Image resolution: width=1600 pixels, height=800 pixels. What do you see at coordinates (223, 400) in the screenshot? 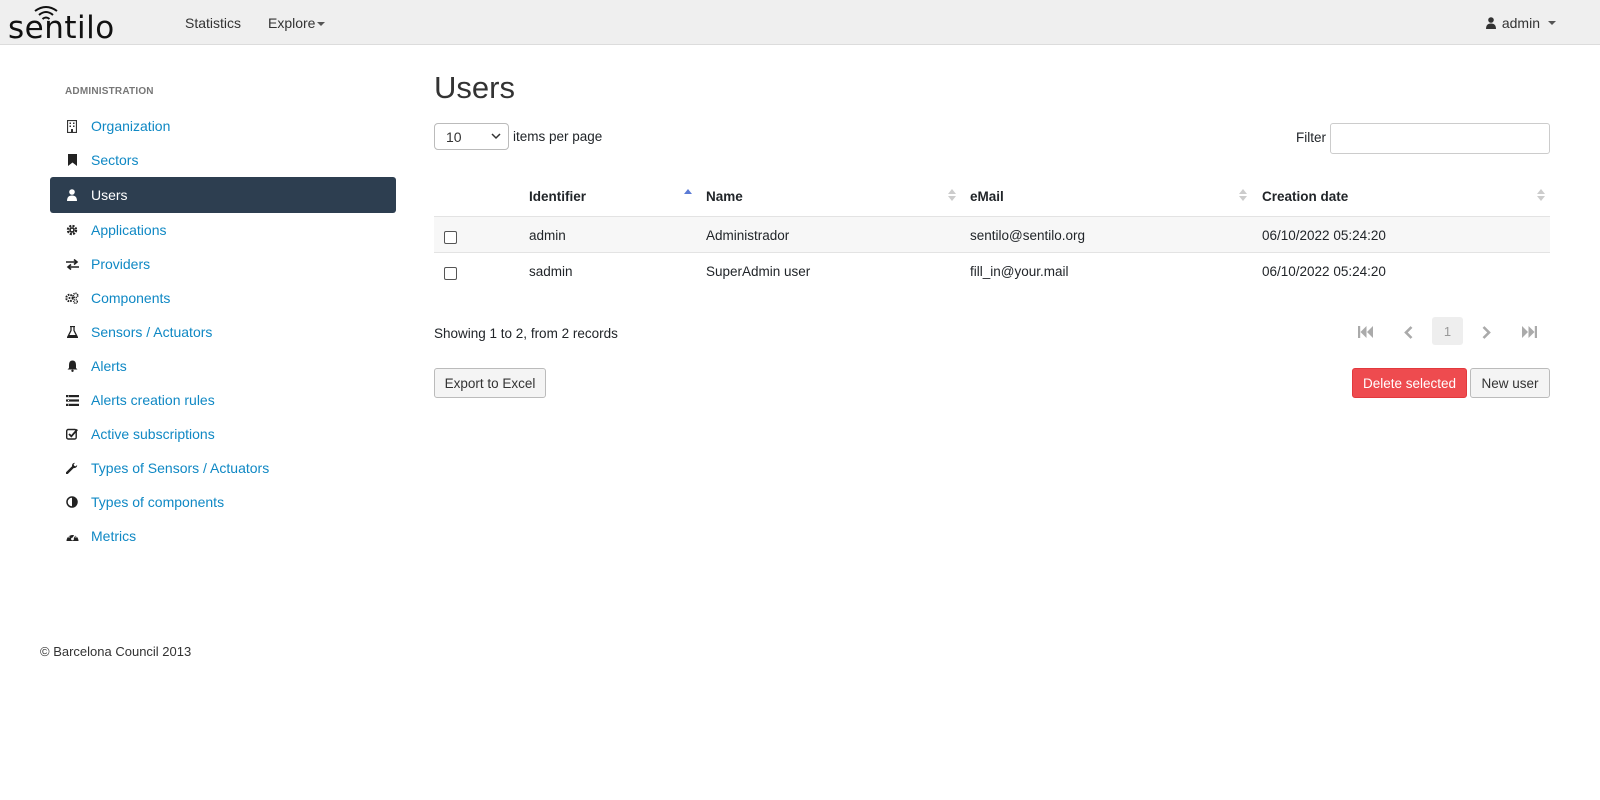
I see `sidebar-item-alert-rules: Alerts creation rules` at bounding box center [223, 400].